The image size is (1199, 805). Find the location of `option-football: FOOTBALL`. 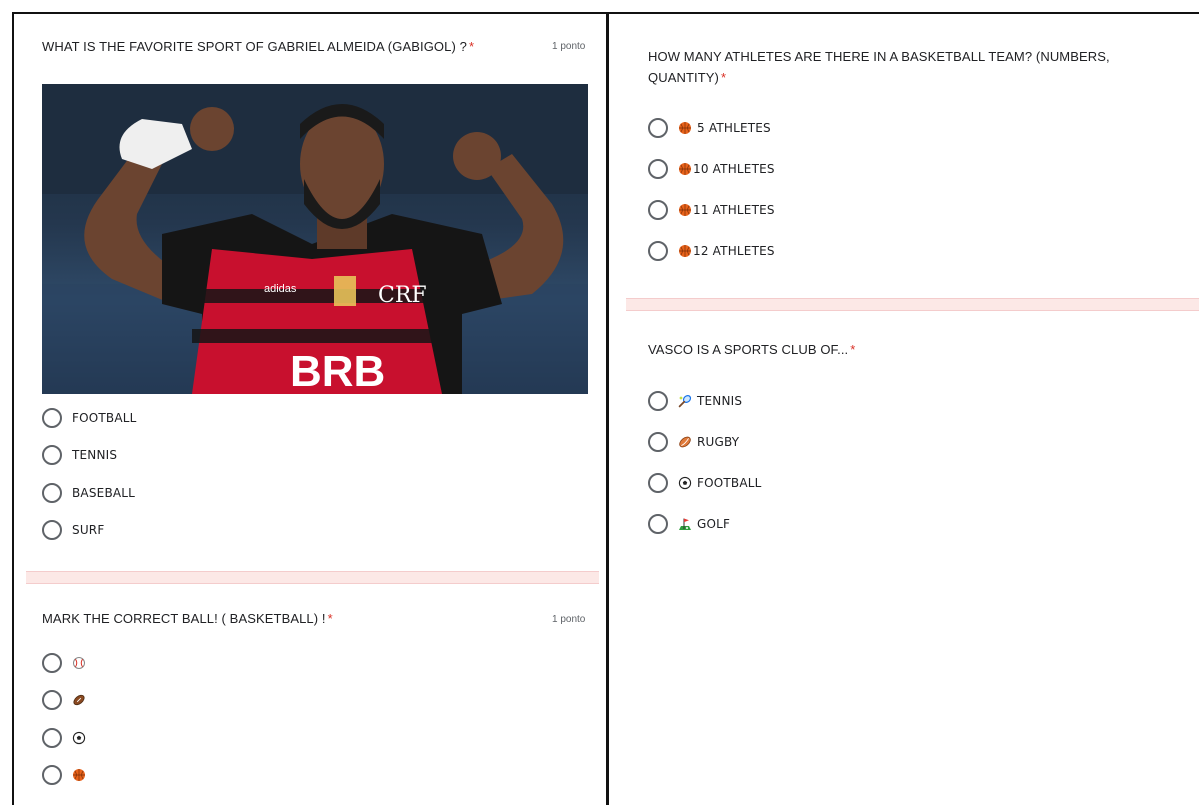

option-football: FOOTBALL is located at coordinates (89, 418).